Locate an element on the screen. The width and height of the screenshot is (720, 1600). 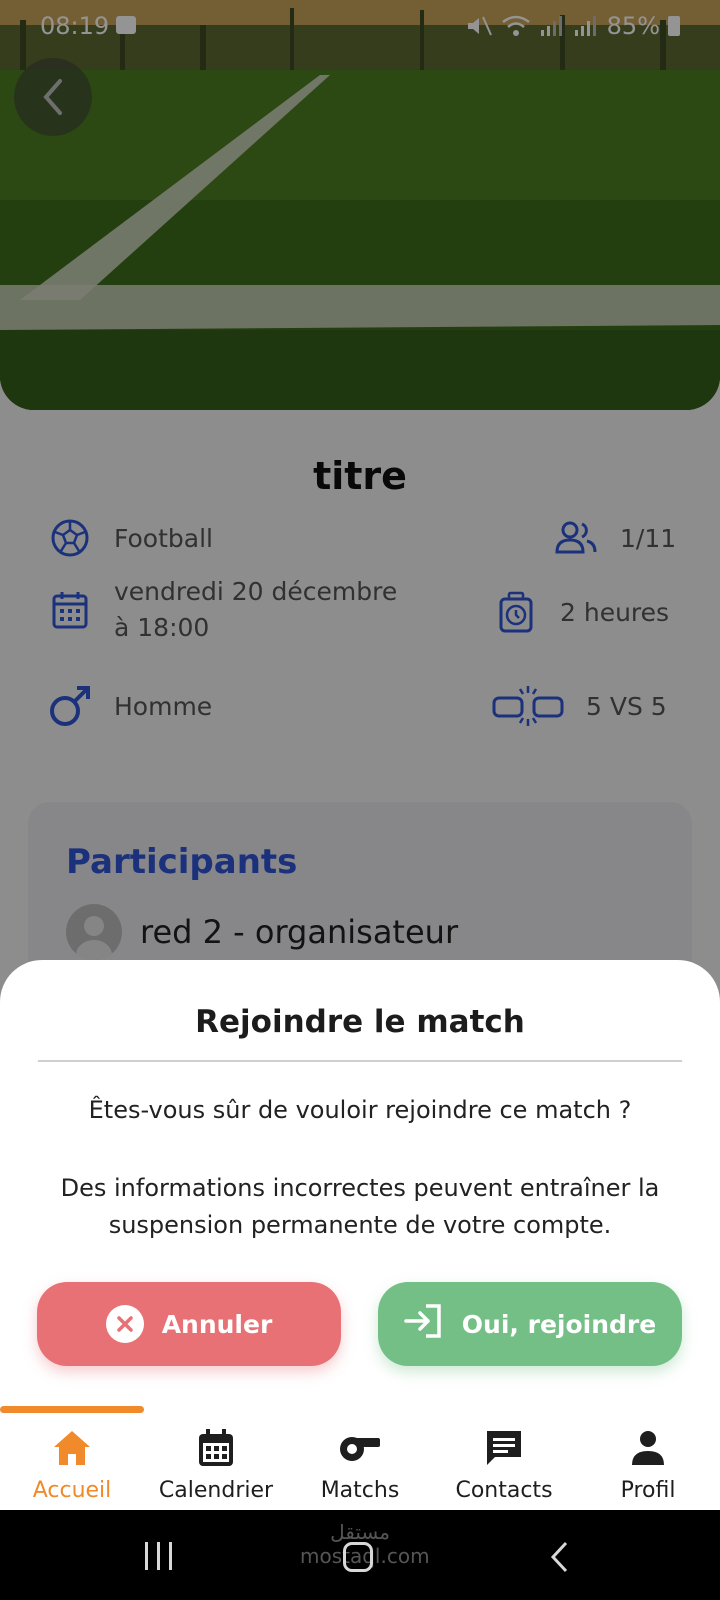
nav-label-matchs: Matchs is located at coordinates (360, 1490).